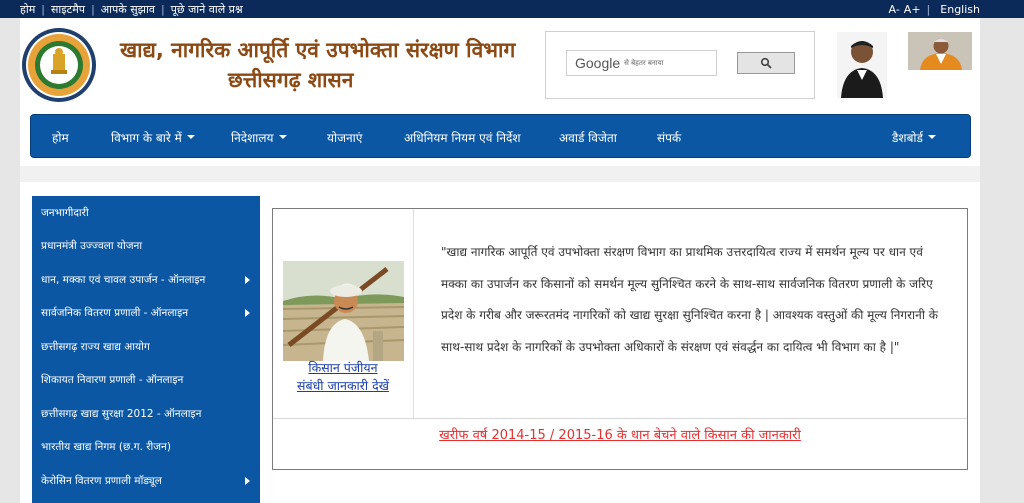  I want to click on nav-award-winners: अवार्ड विजेता, so click(588, 137).